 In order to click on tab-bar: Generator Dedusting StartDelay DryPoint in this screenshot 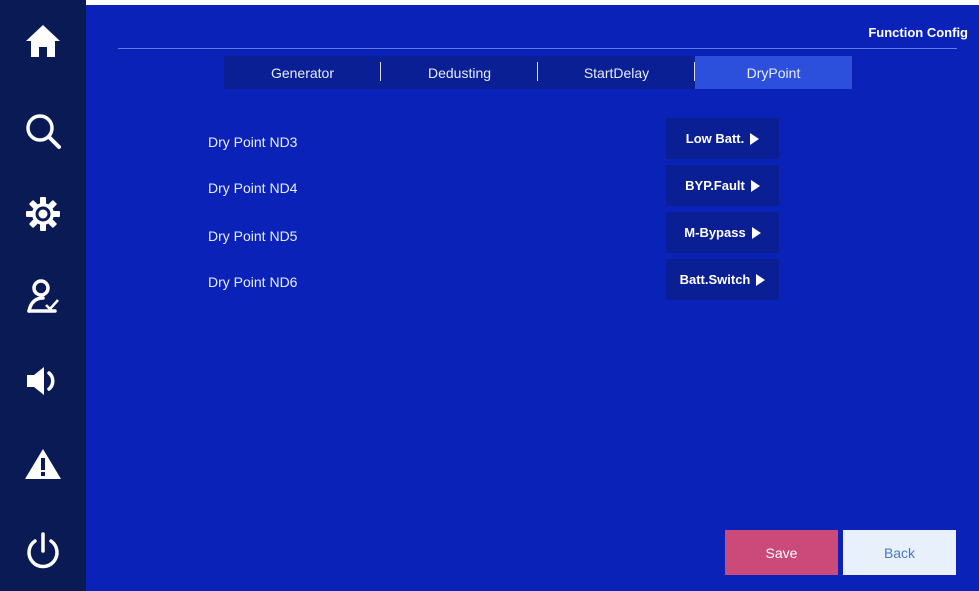, I will do `click(538, 72)`.